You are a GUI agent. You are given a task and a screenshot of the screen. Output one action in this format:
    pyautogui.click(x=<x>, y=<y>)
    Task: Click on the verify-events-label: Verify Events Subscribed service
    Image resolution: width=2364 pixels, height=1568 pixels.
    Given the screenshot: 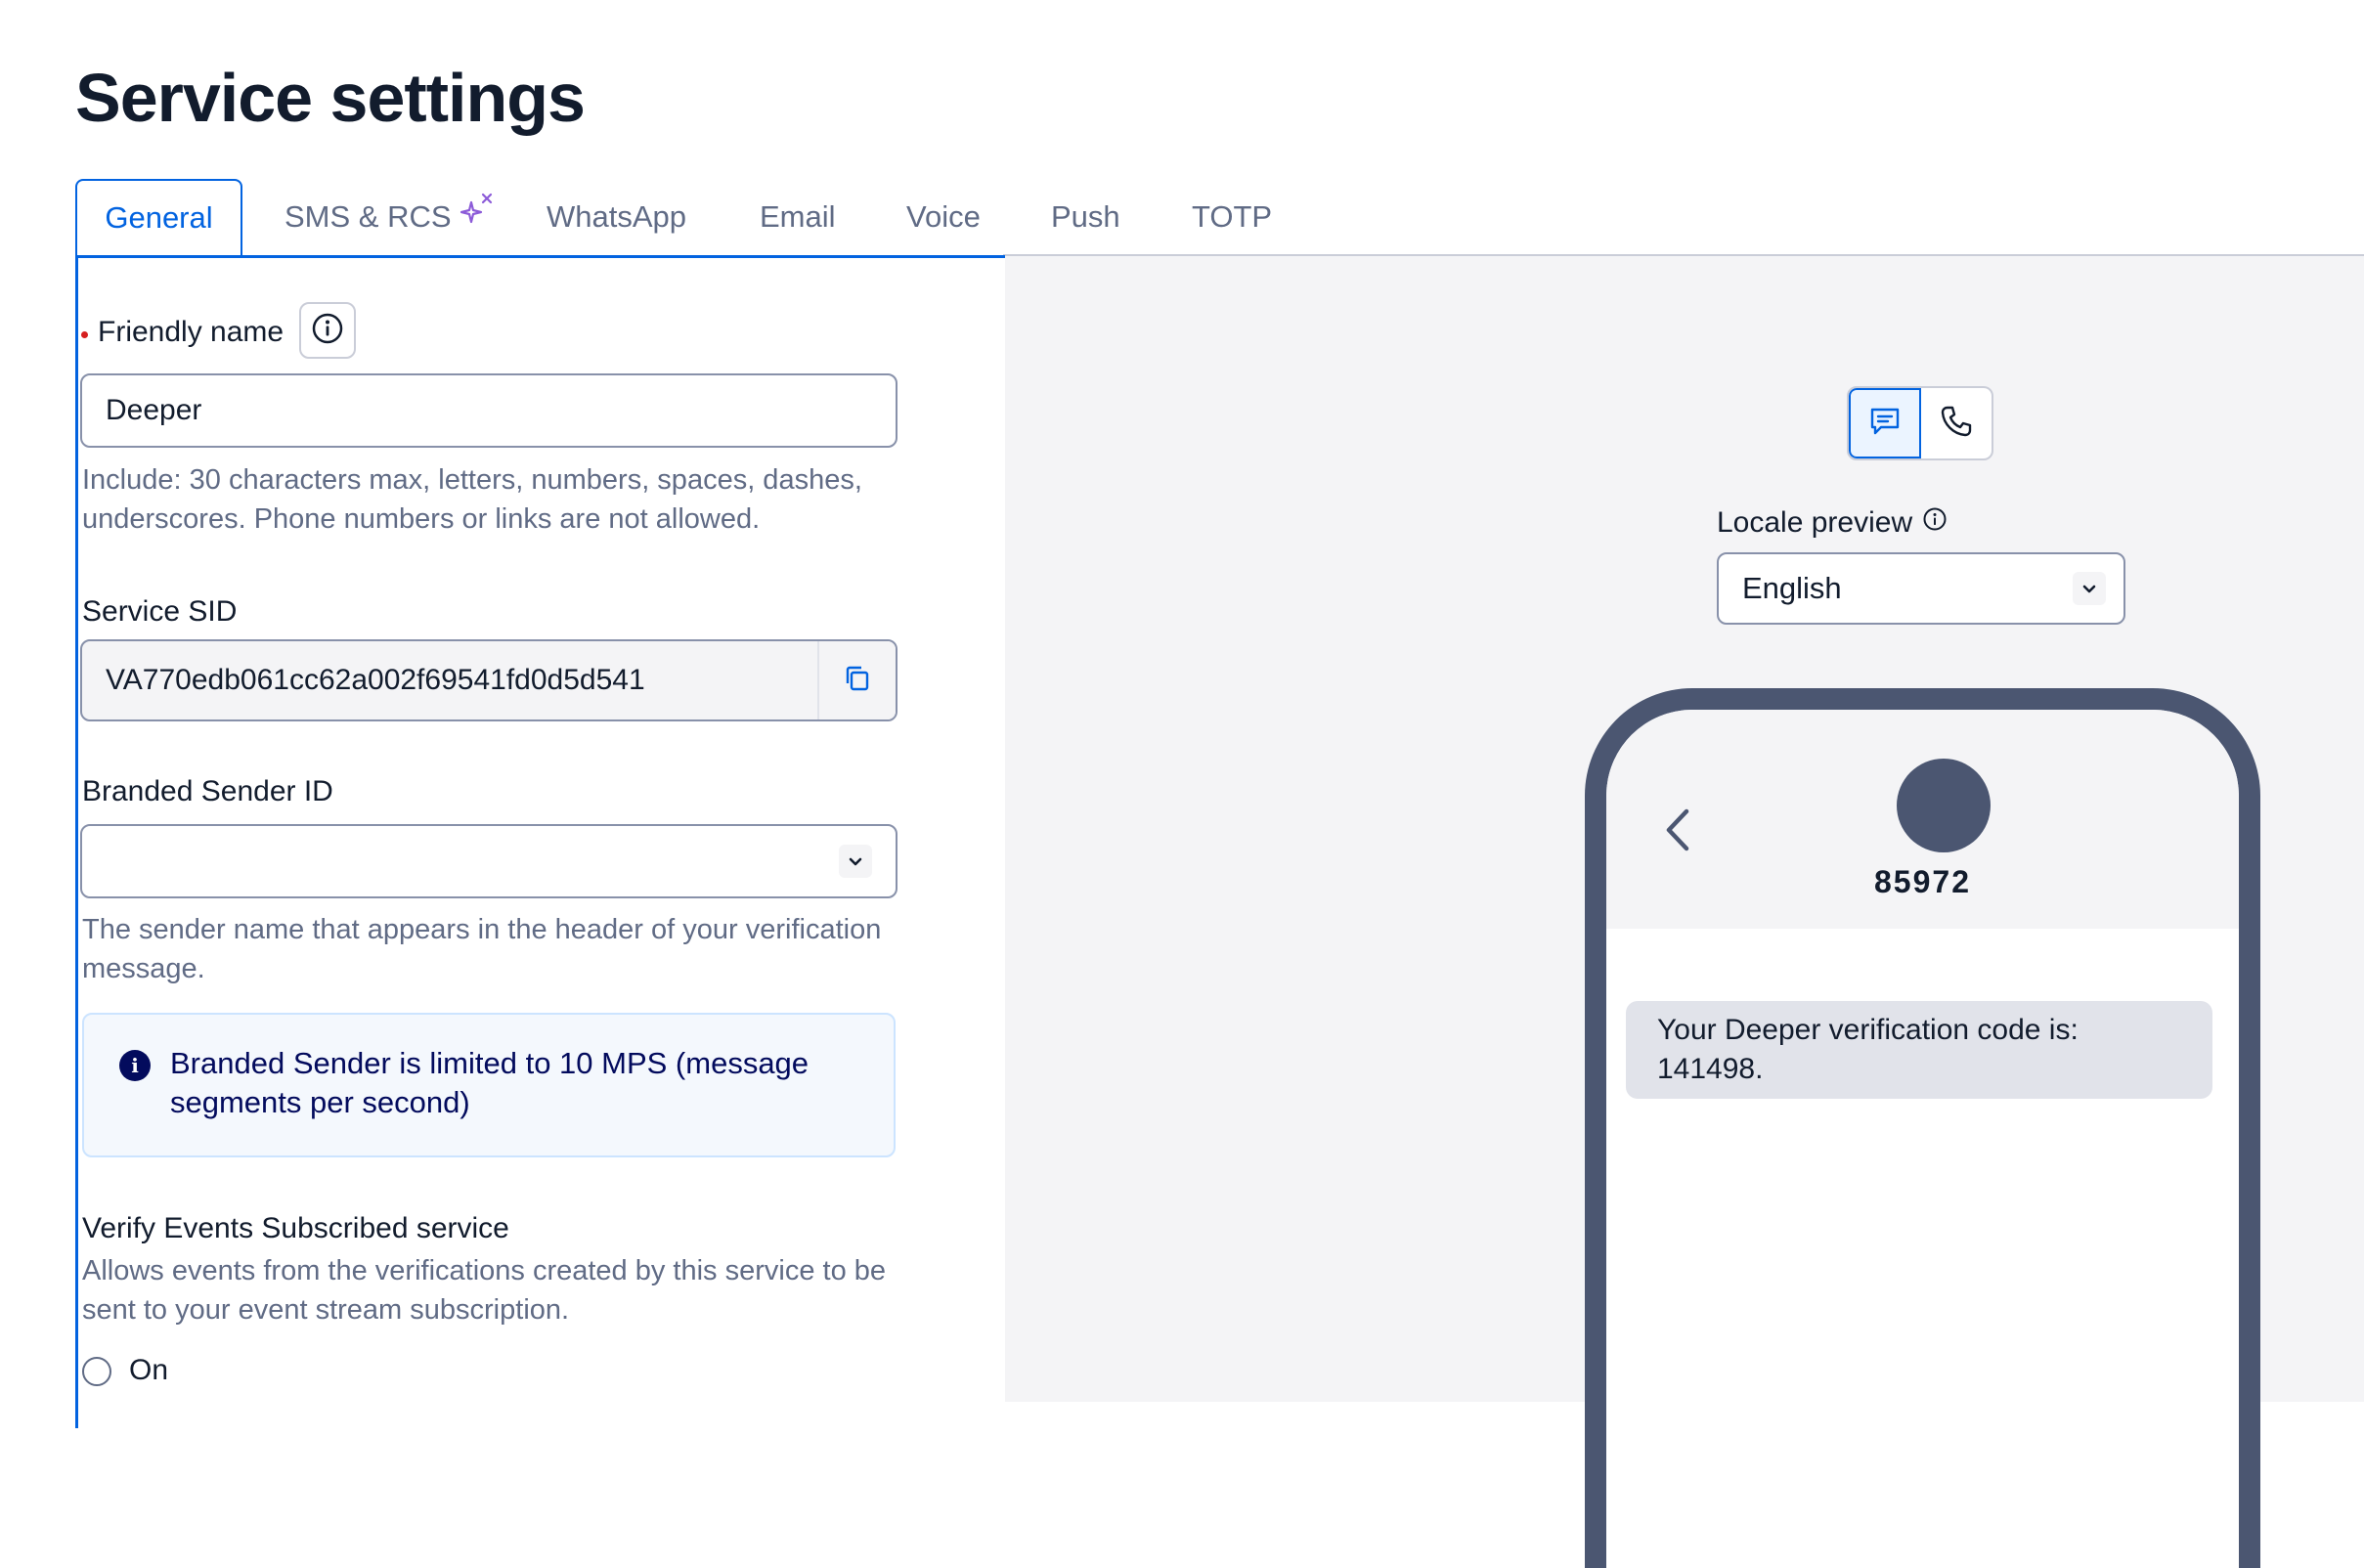 What is the action you would take?
    pyautogui.click(x=295, y=1228)
    